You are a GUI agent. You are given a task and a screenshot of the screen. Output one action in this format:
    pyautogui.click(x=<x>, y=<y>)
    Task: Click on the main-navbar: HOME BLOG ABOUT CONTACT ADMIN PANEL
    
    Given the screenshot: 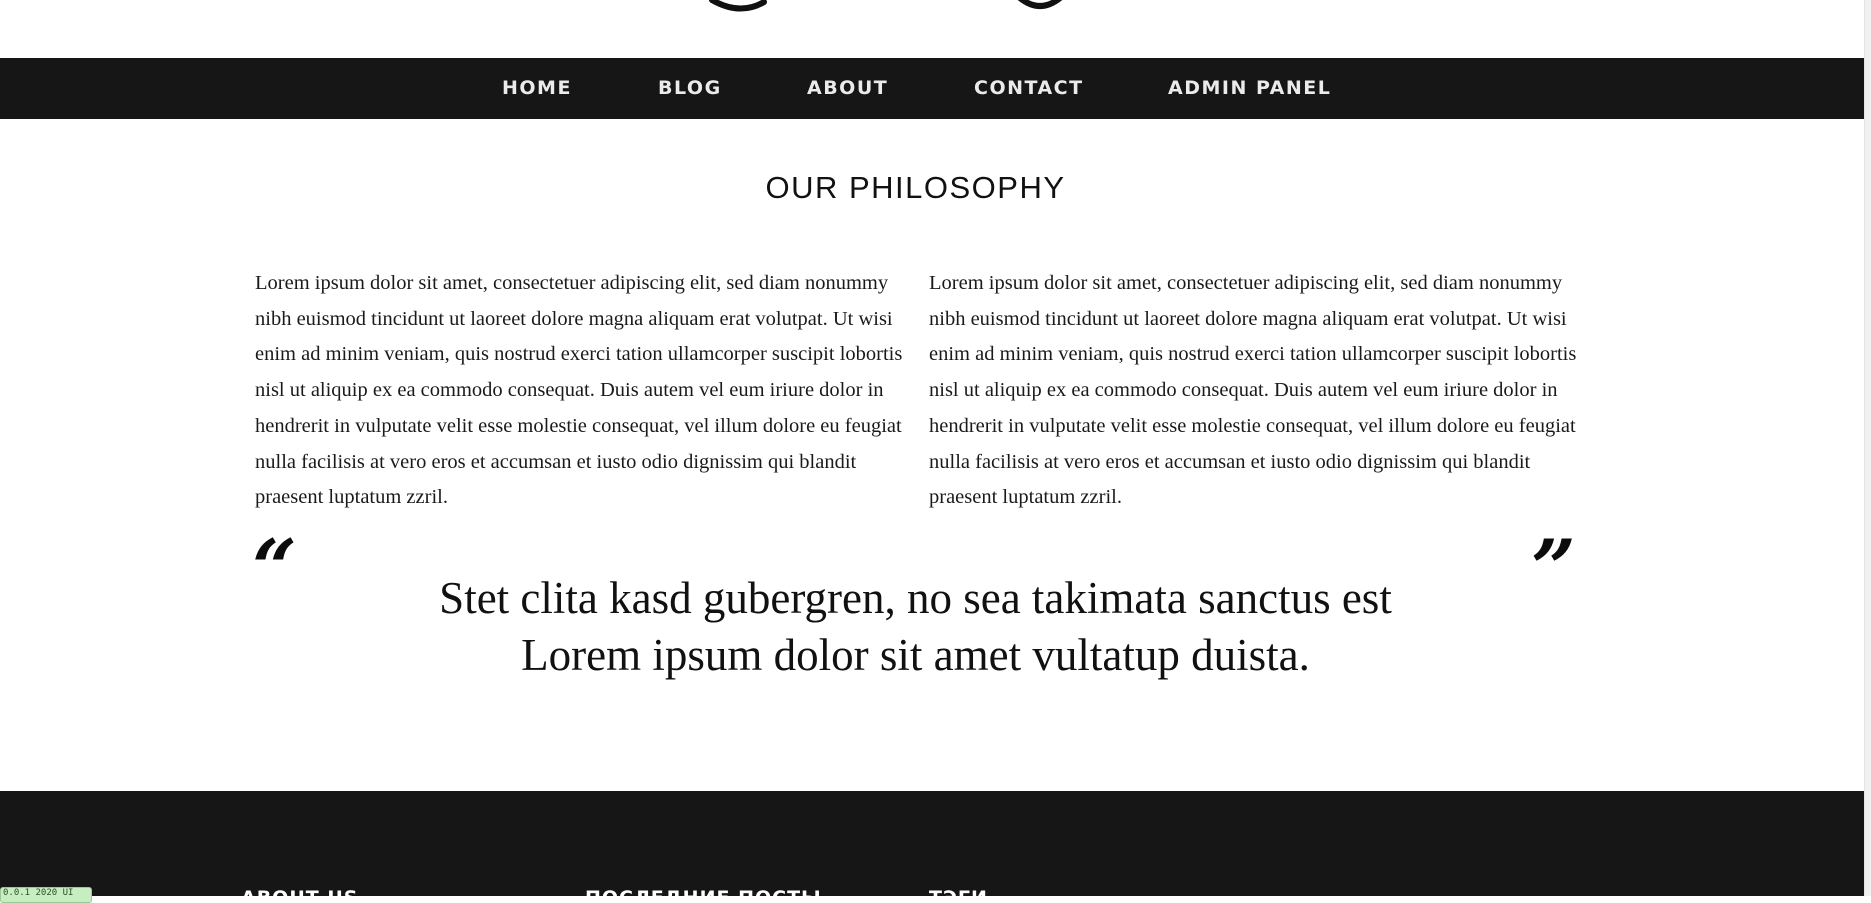 What is the action you would take?
    pyautogui.click(x=932, y=88)
    